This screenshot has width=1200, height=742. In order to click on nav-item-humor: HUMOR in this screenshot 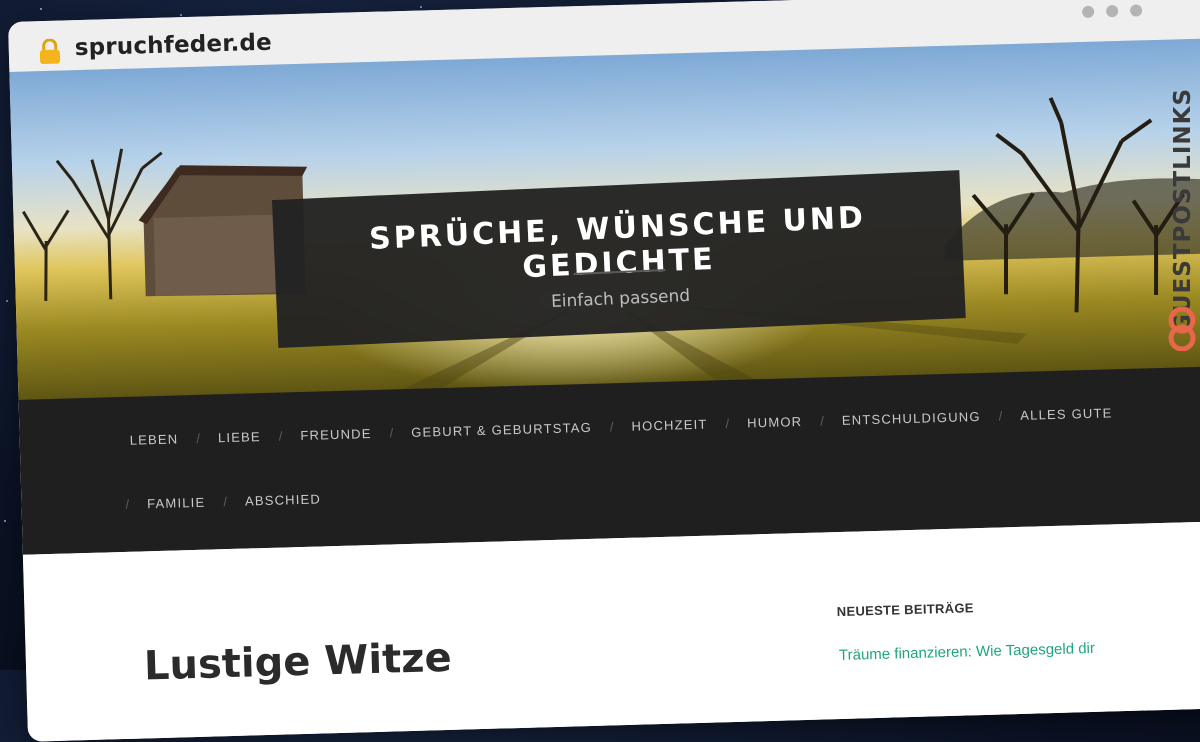, I will do `click(775, 422)`.